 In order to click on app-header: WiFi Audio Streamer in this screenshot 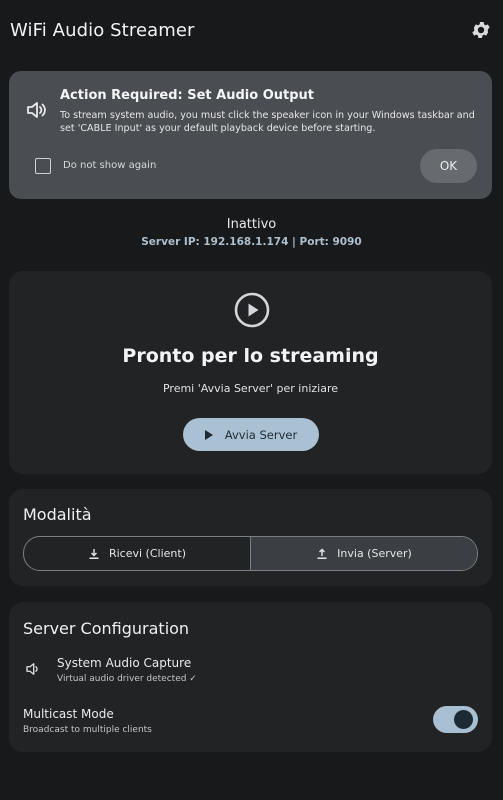, I will do `click(251, 30)`.